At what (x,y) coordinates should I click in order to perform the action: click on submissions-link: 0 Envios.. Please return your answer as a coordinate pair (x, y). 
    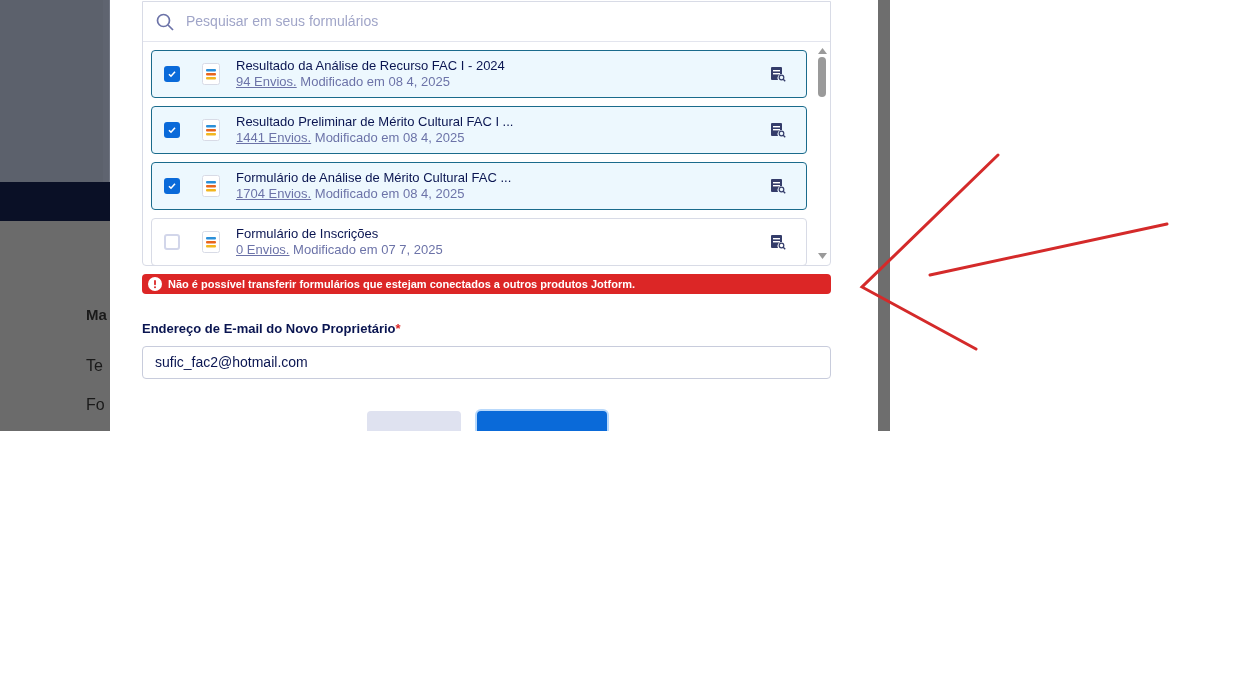
    Looking at the image, I should click on (263, 249).